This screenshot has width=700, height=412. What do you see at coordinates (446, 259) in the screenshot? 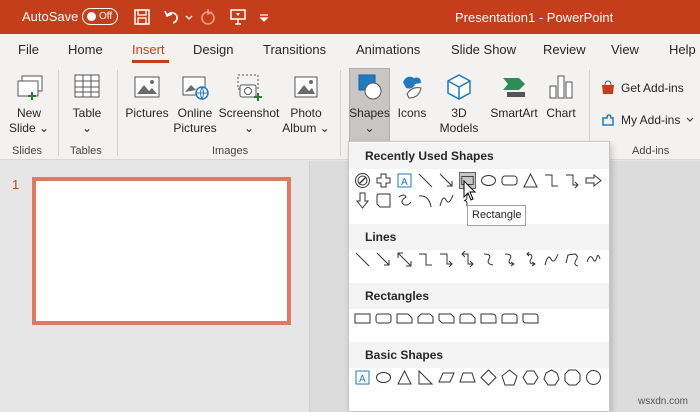
I see `elbow-arrow-icon` at bounding box center [446, 259].